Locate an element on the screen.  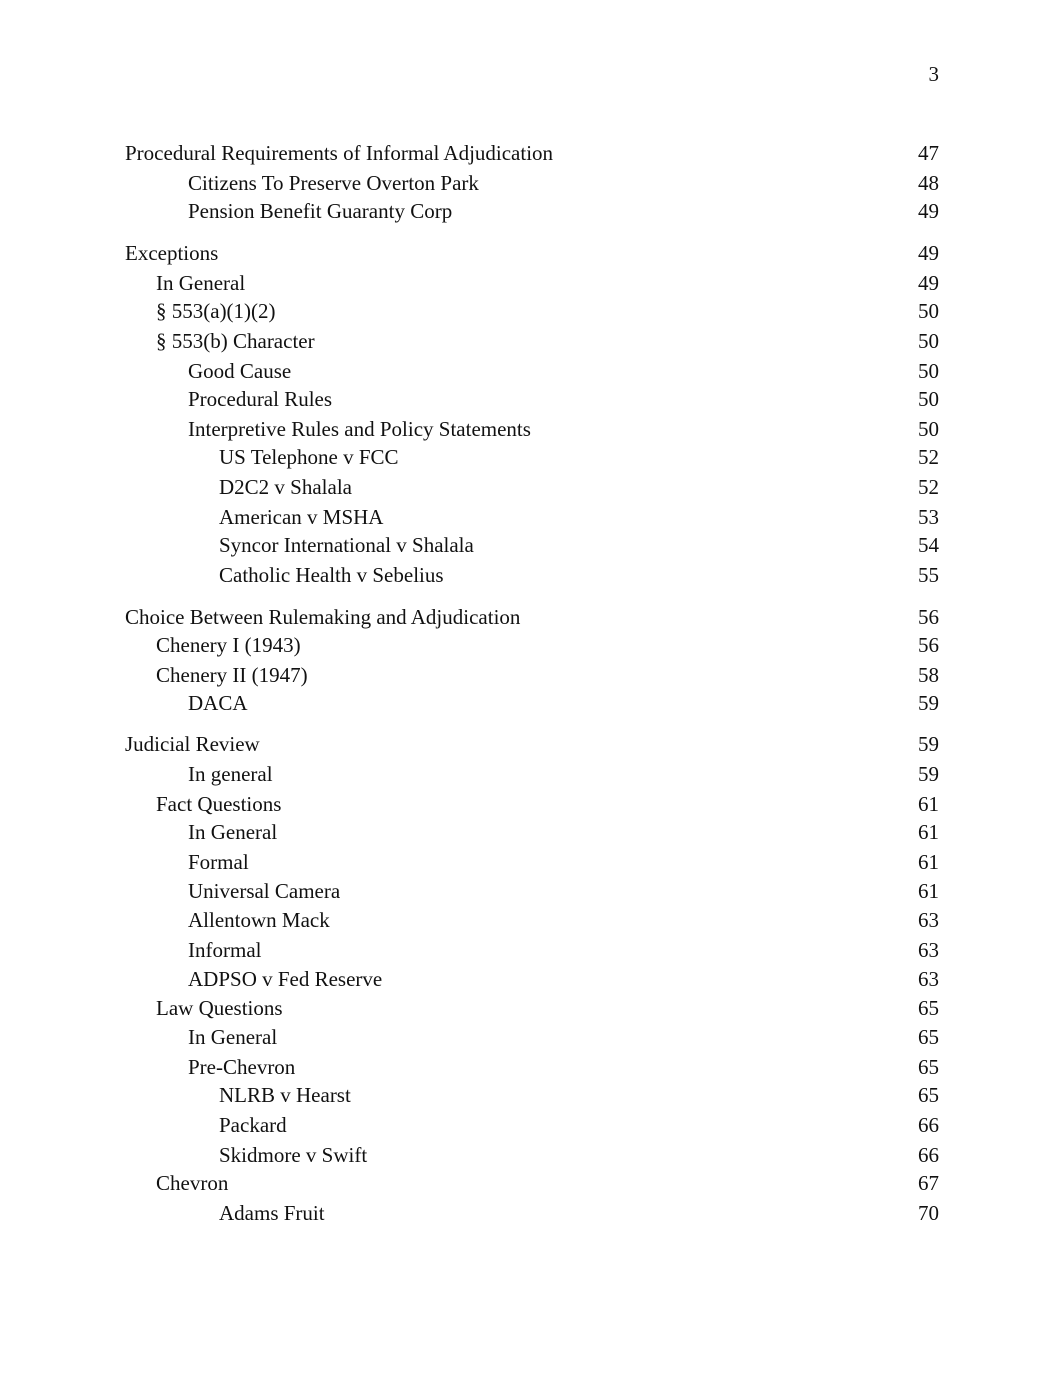
toc-entry: Good Cause 50 is located at coordinates (531, 371).